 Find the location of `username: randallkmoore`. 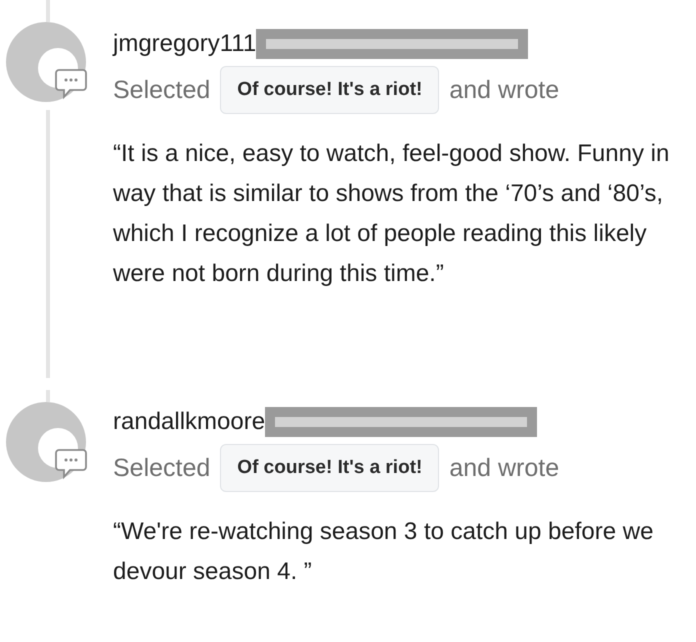

username: randallkmoore is located at coordinates (189, 422).